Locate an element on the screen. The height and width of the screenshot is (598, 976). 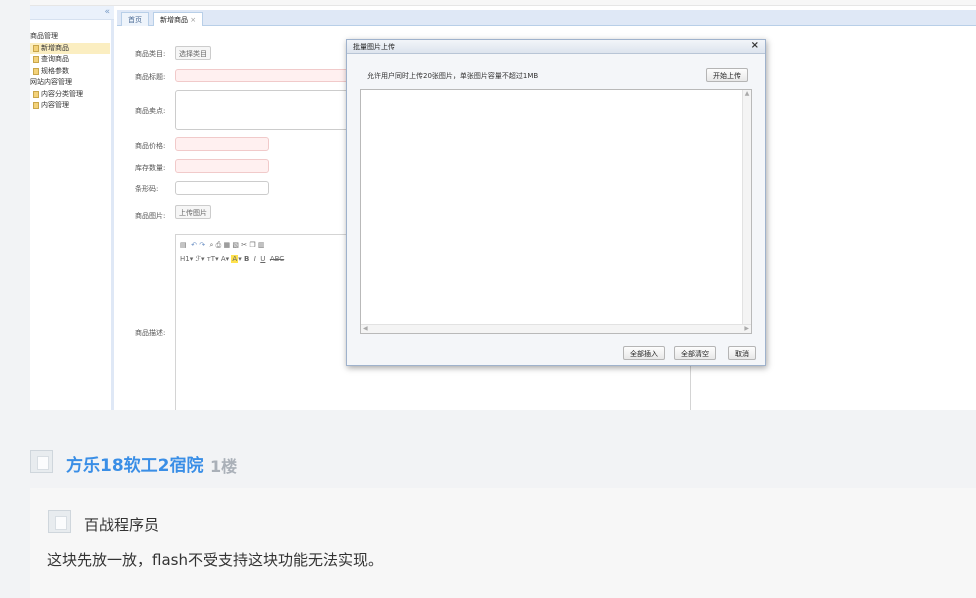
stock-input is located at coordinates (222, 166).